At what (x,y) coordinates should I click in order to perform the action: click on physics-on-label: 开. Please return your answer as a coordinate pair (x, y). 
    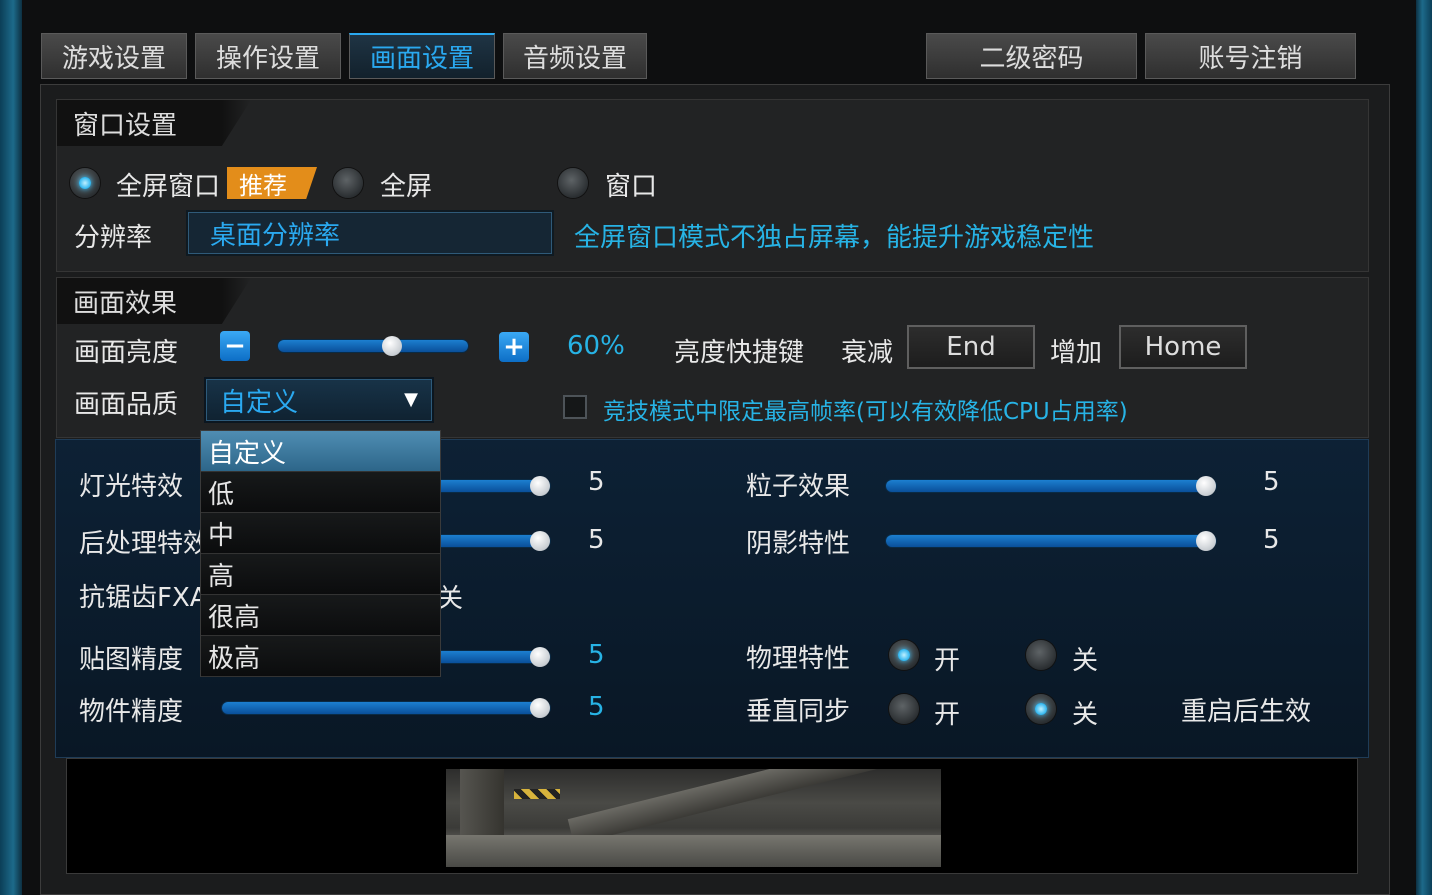
    Looking at the image, I should click on (947, 658).